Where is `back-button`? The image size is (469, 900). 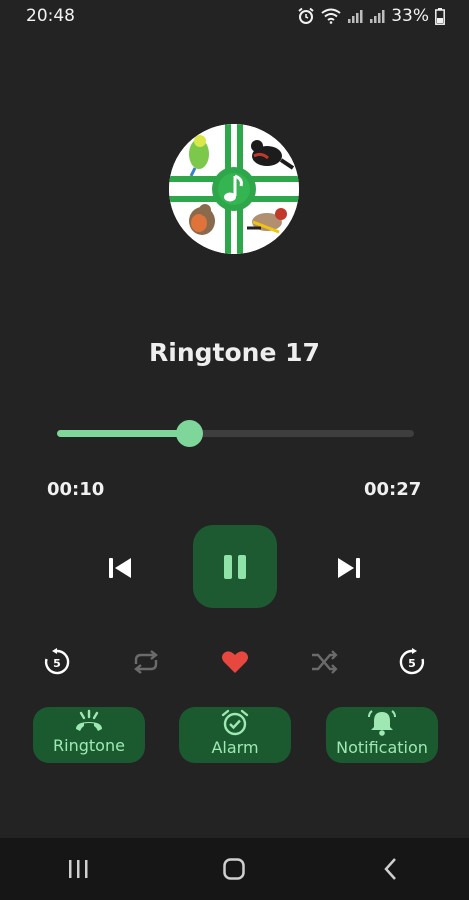 back-button is located at coordinates (391, 869).